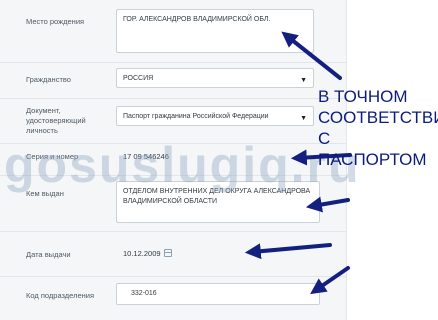  I want to click on annotation-text: В ТОЧНОМ СООТВЕТСТВИИ С ПАСПОРТОМ, so click(378, 128).